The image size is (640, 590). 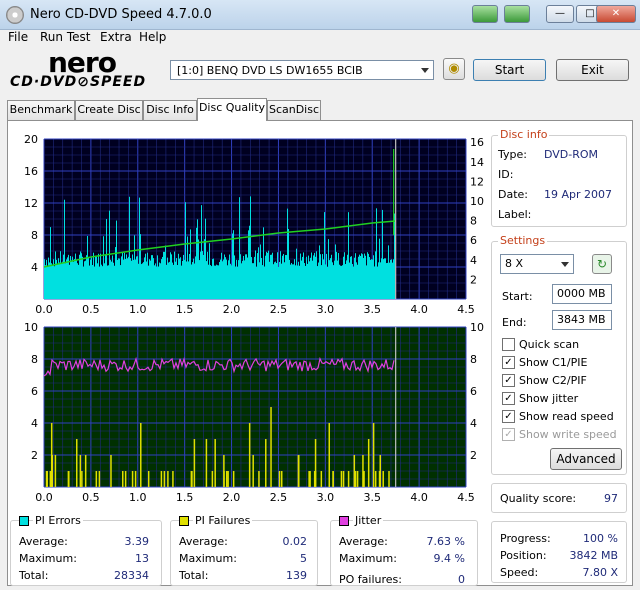 I want to click on end-field: 3843 MB, so click(x=582, y=320).